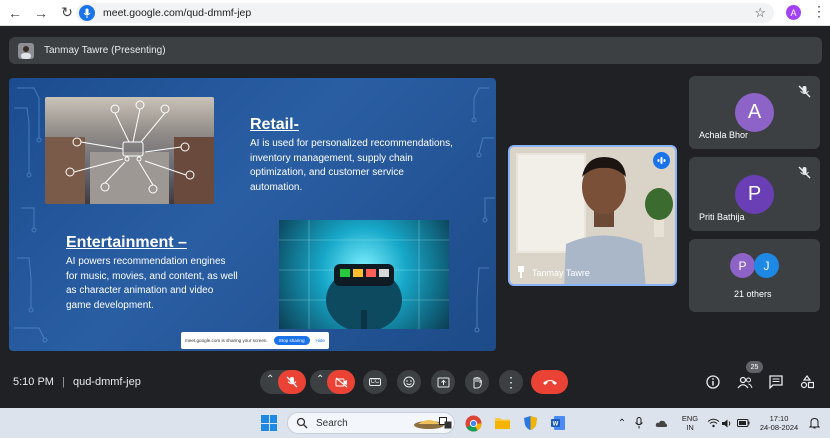 Image resolution: width=830 pixels, height=438 pixels. I want to click on chrome-icon, so click(473, 423).